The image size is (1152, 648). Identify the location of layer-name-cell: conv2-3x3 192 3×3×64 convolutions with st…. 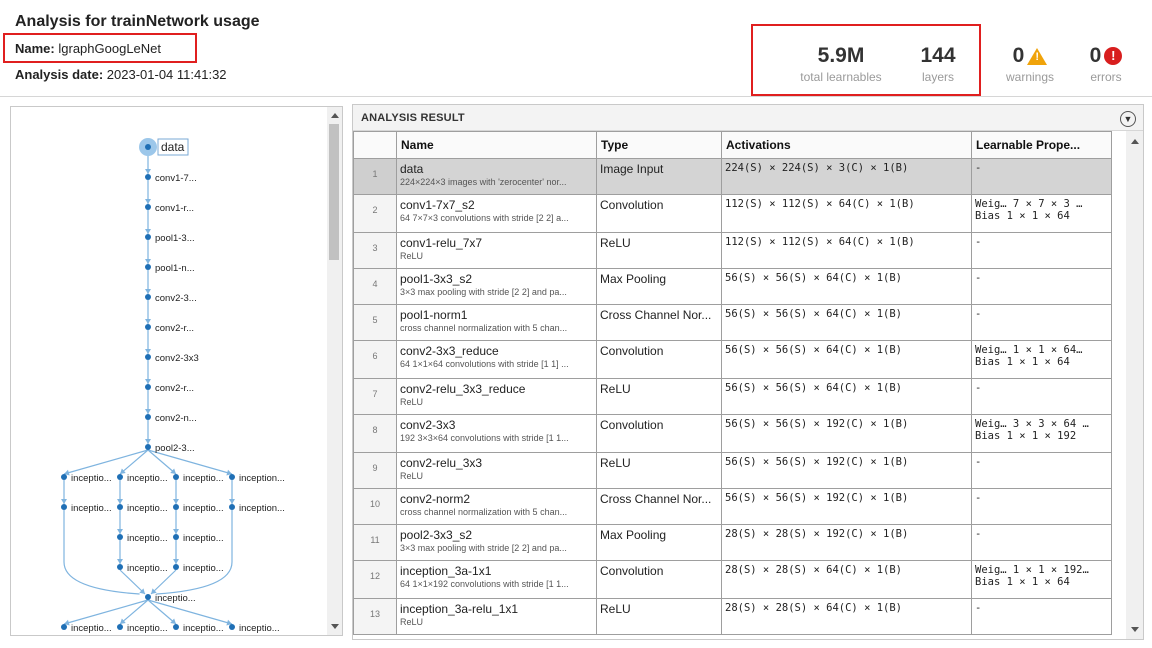
(496, 433).